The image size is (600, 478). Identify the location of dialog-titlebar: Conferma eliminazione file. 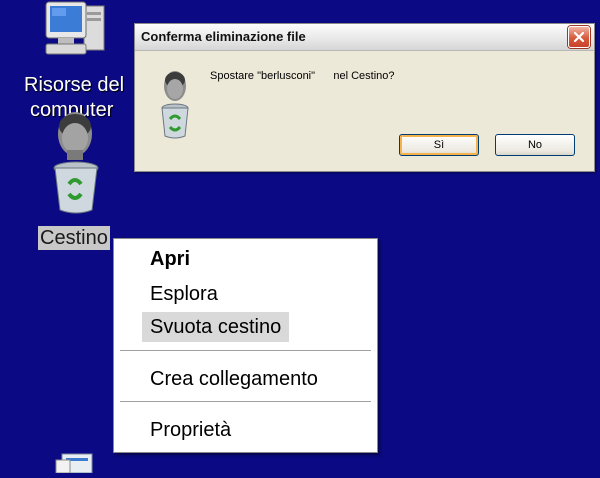
(364, 37).